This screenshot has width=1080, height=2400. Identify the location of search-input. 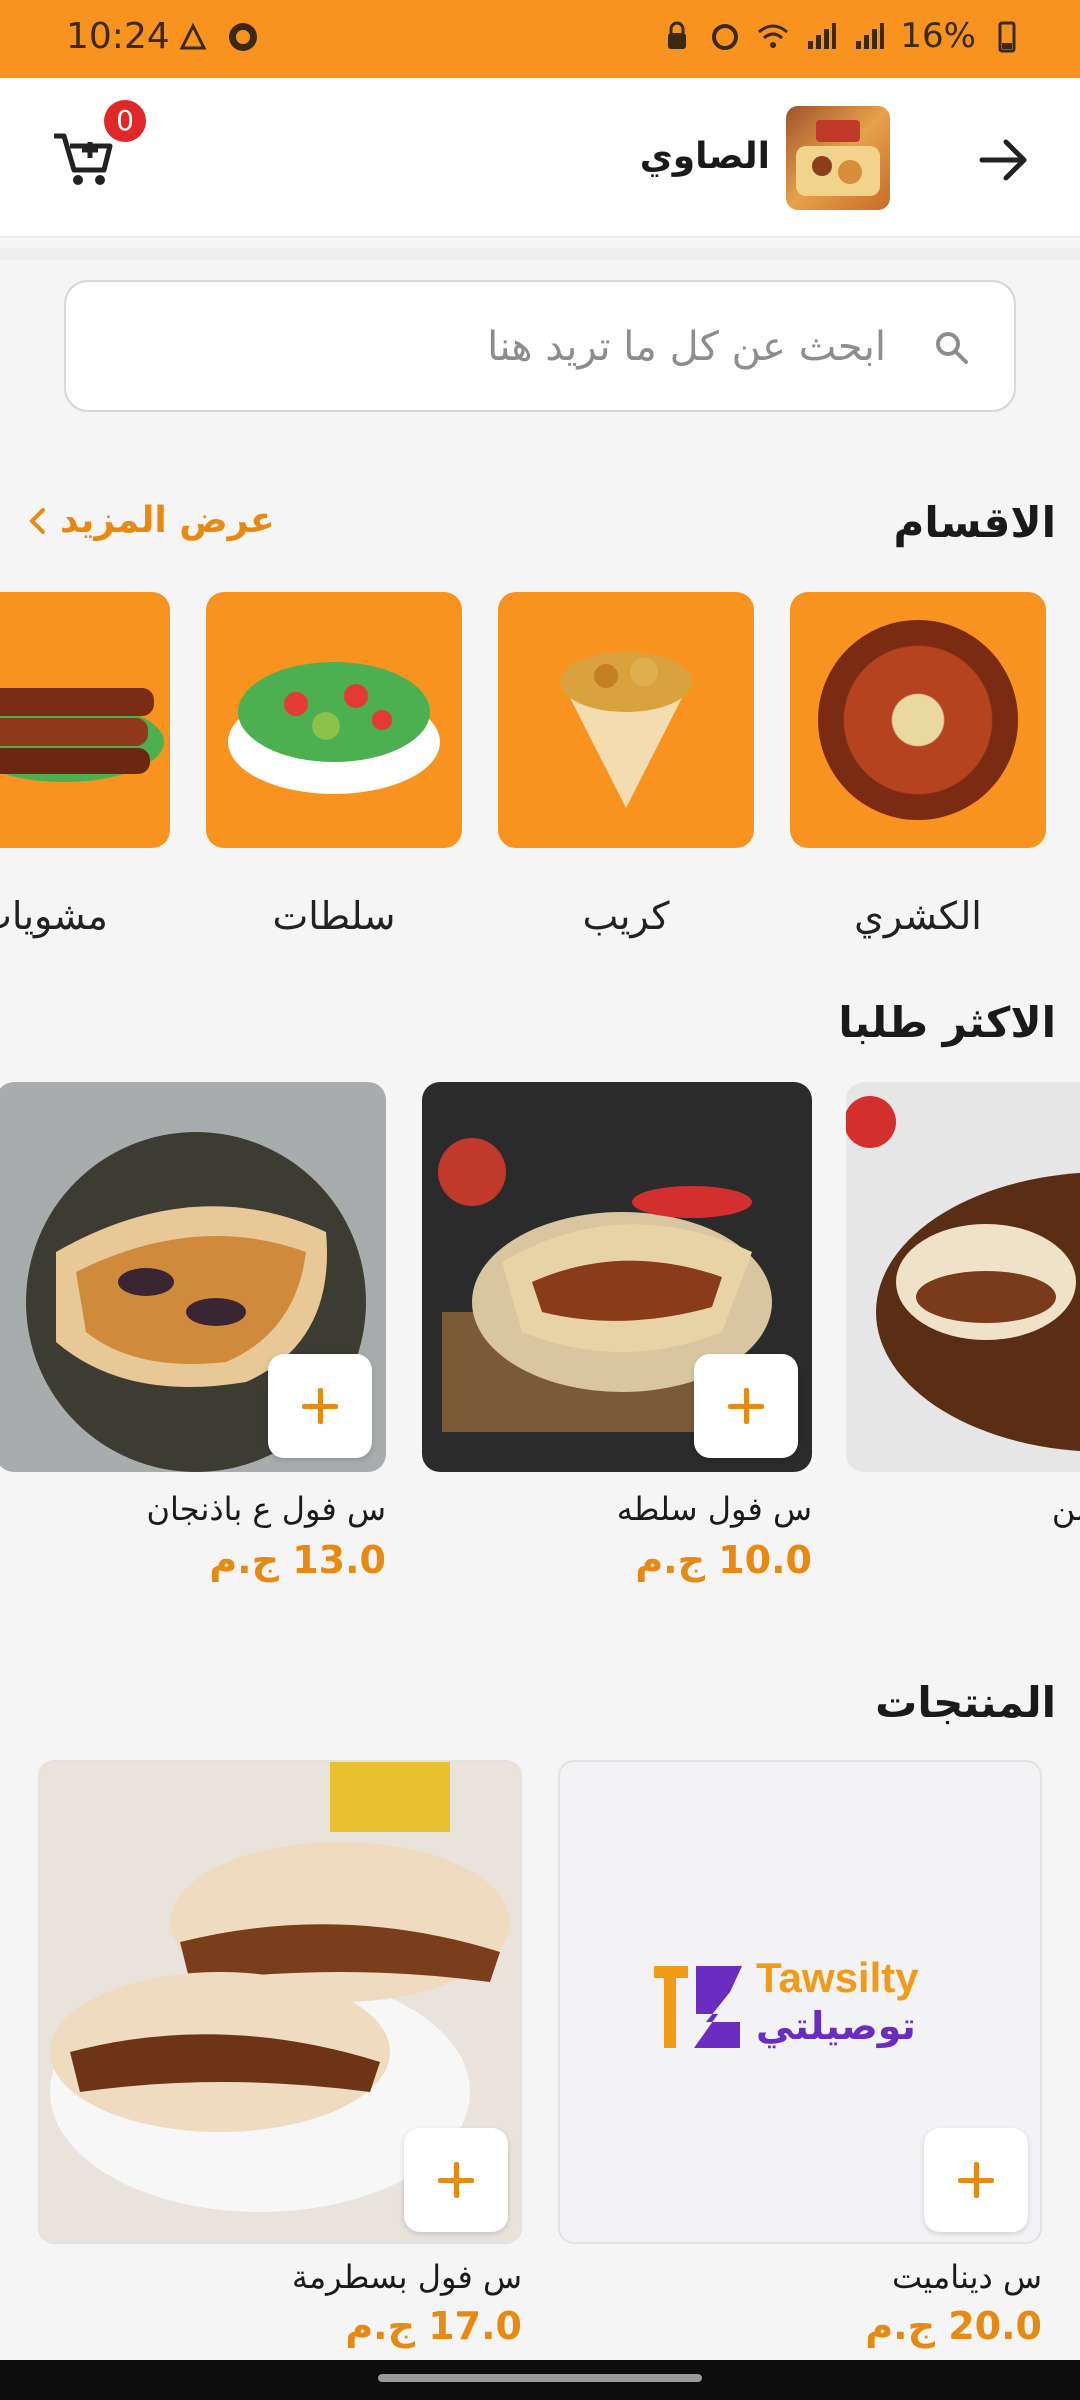
(506, 347).